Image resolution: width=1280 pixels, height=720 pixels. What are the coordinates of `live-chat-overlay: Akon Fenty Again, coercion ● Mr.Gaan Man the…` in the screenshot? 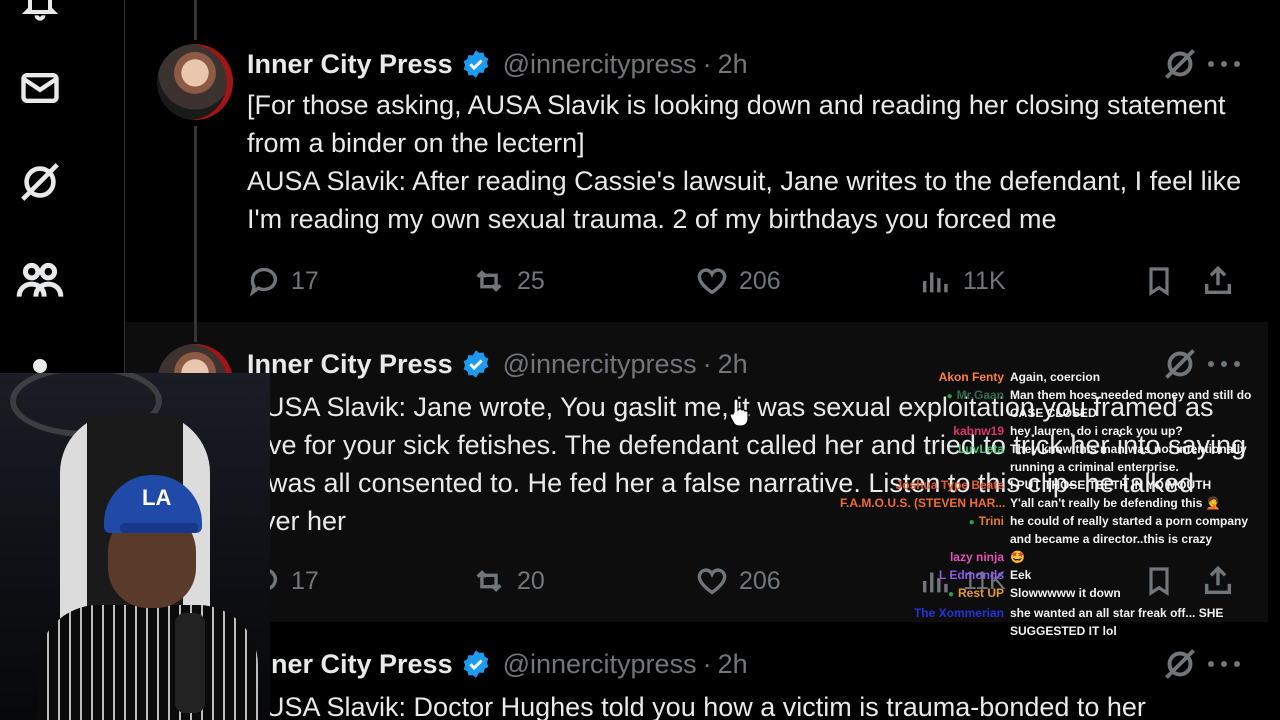 It's located at (1055, 504).